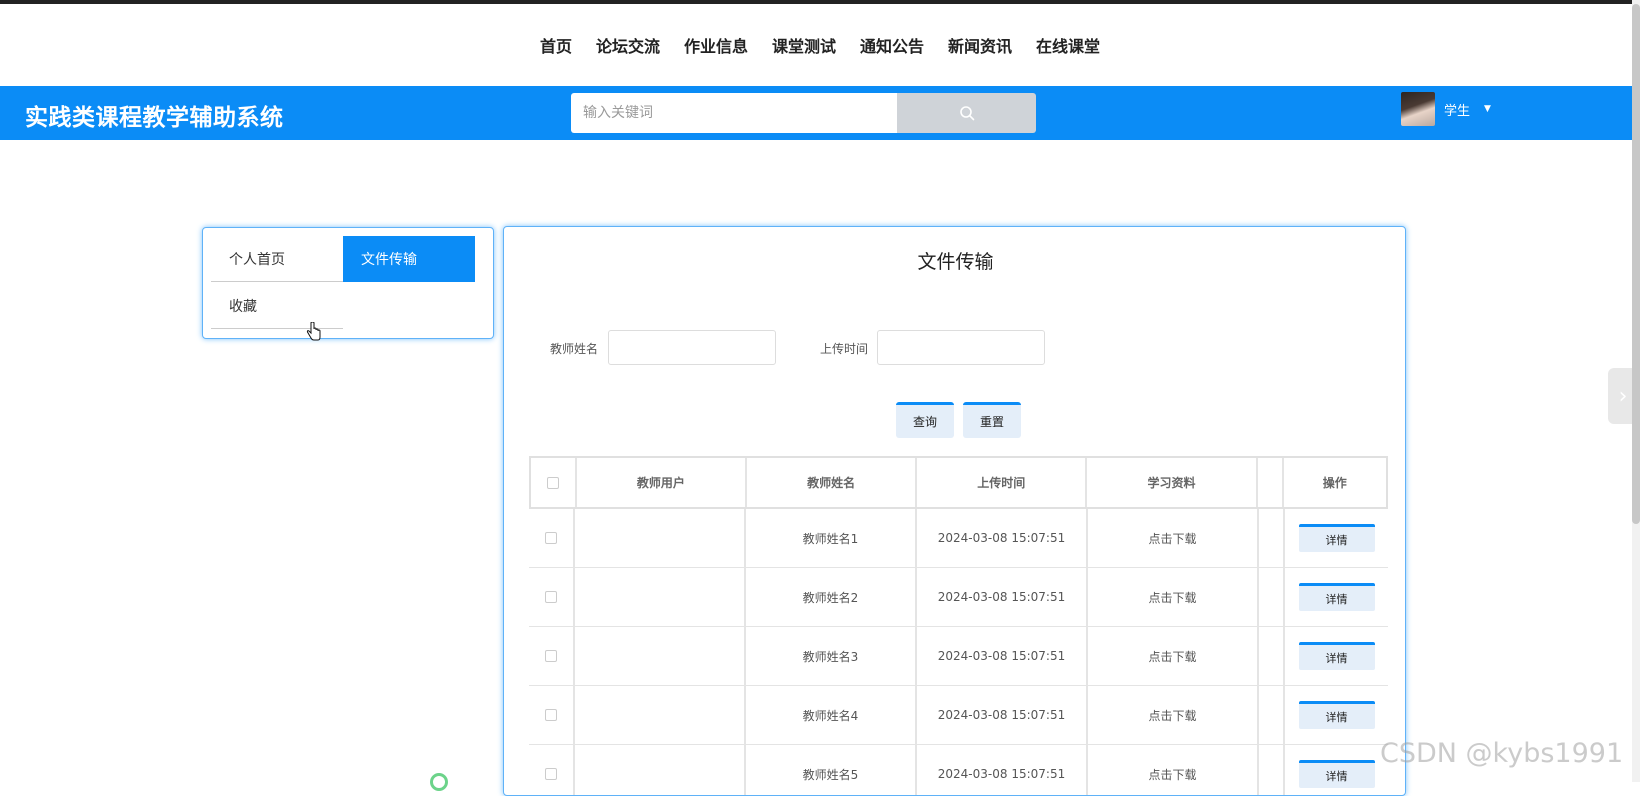 Image resolution: width=1640 pixels, height=796 pixels. Describe the element at coordinates (1334, 483) in the screenshot. I see `header-actions: 操作` at that location.